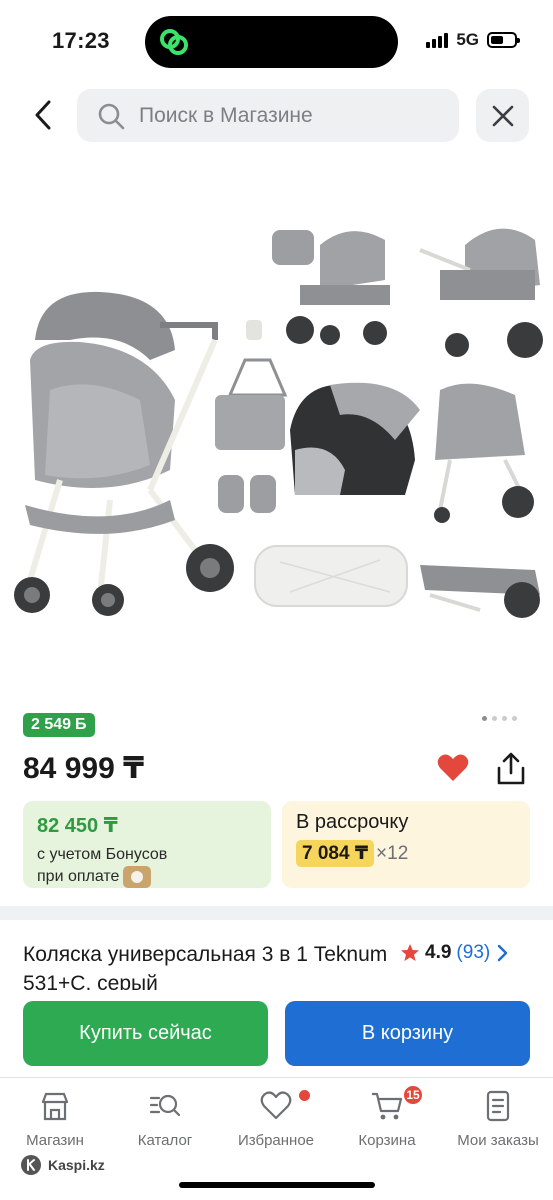 The height and width of the screenshot is (1200, 553). Describe the element at coordinates (304, 1095) in the screenshot. I see `favorites-dot` at that location.